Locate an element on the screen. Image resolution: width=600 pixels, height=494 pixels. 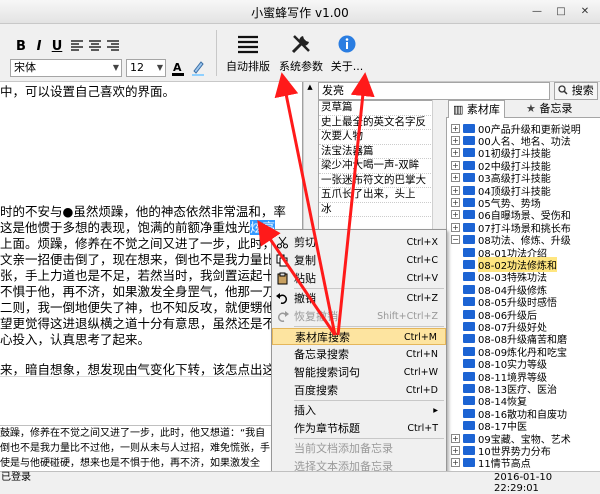
context-menu-item: 备忘录搜索 Ctrl+N is located at coordinates (359, 354).